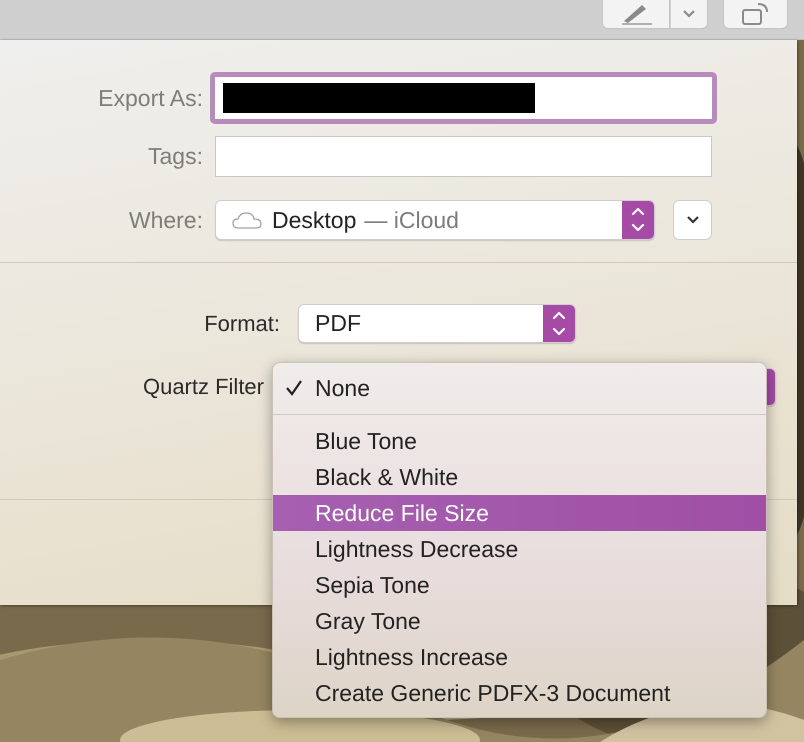 The height and width of the screenshot is (742, 804). What do you see at coordinates (519, 513) in the screenshot?
I see `menu-item: Reduce File Size` at bounding box center [519, 513].